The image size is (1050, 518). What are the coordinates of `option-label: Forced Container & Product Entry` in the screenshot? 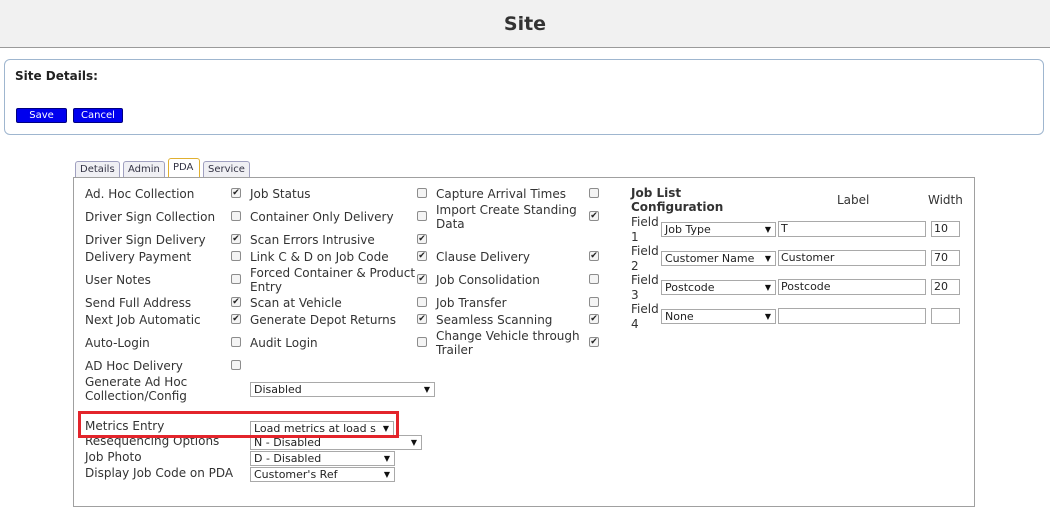 It's located at (333, 280).